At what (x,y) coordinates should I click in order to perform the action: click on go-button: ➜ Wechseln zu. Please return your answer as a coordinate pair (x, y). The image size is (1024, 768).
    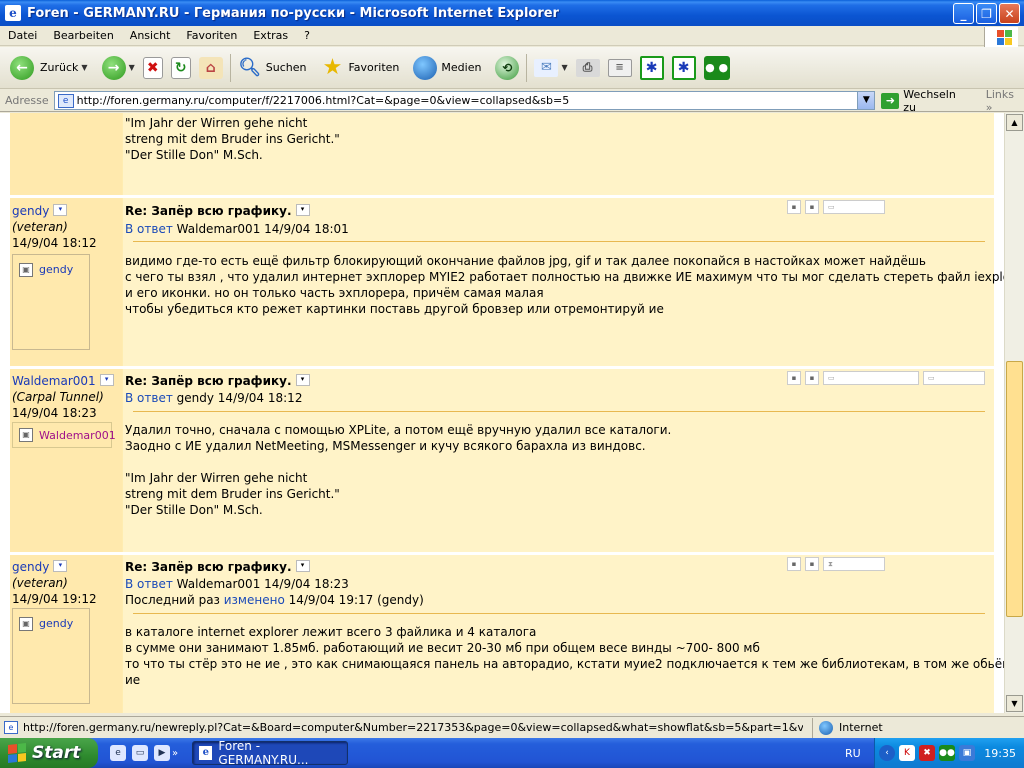
    Looking at the image, I should click on (926, 101).